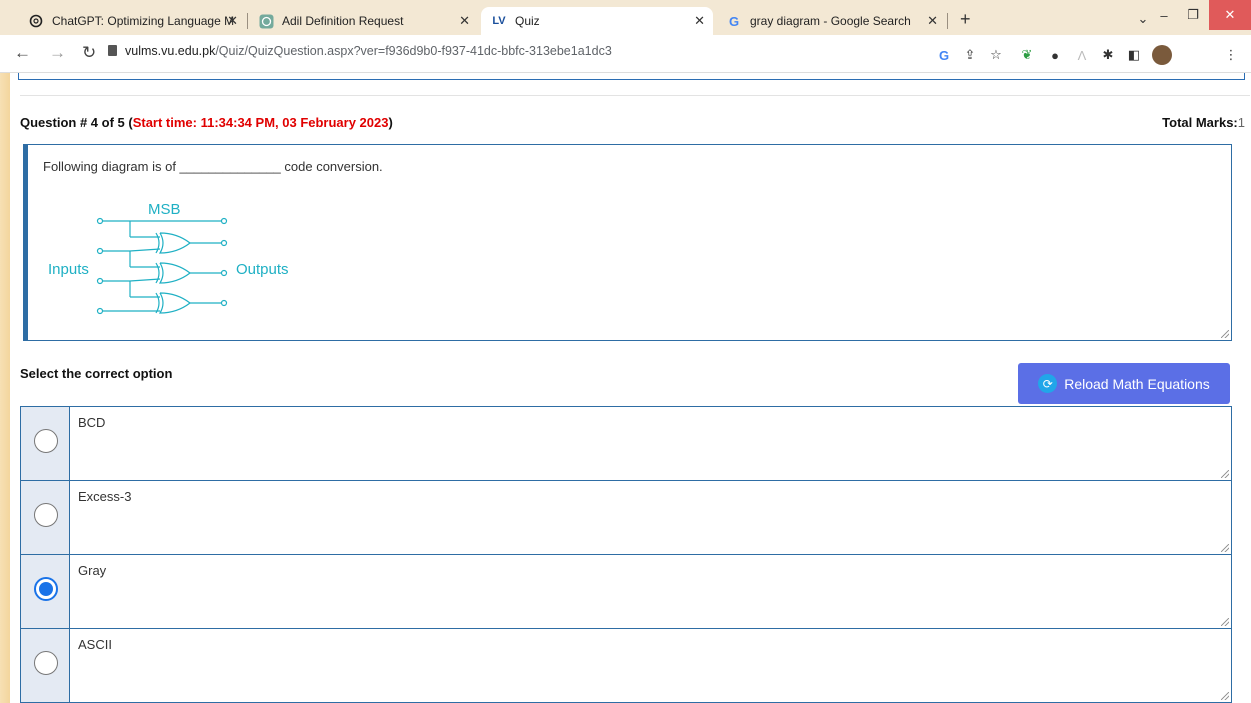 The width and height of the screenshot is (1251, 703). I want to click on extension-icon: ●, so click(1055, 55).